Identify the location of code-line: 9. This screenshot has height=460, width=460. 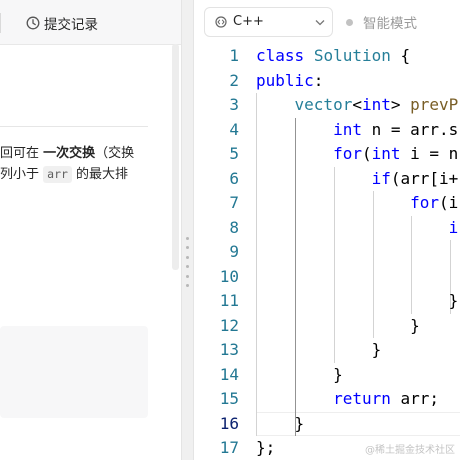
(327, 252).